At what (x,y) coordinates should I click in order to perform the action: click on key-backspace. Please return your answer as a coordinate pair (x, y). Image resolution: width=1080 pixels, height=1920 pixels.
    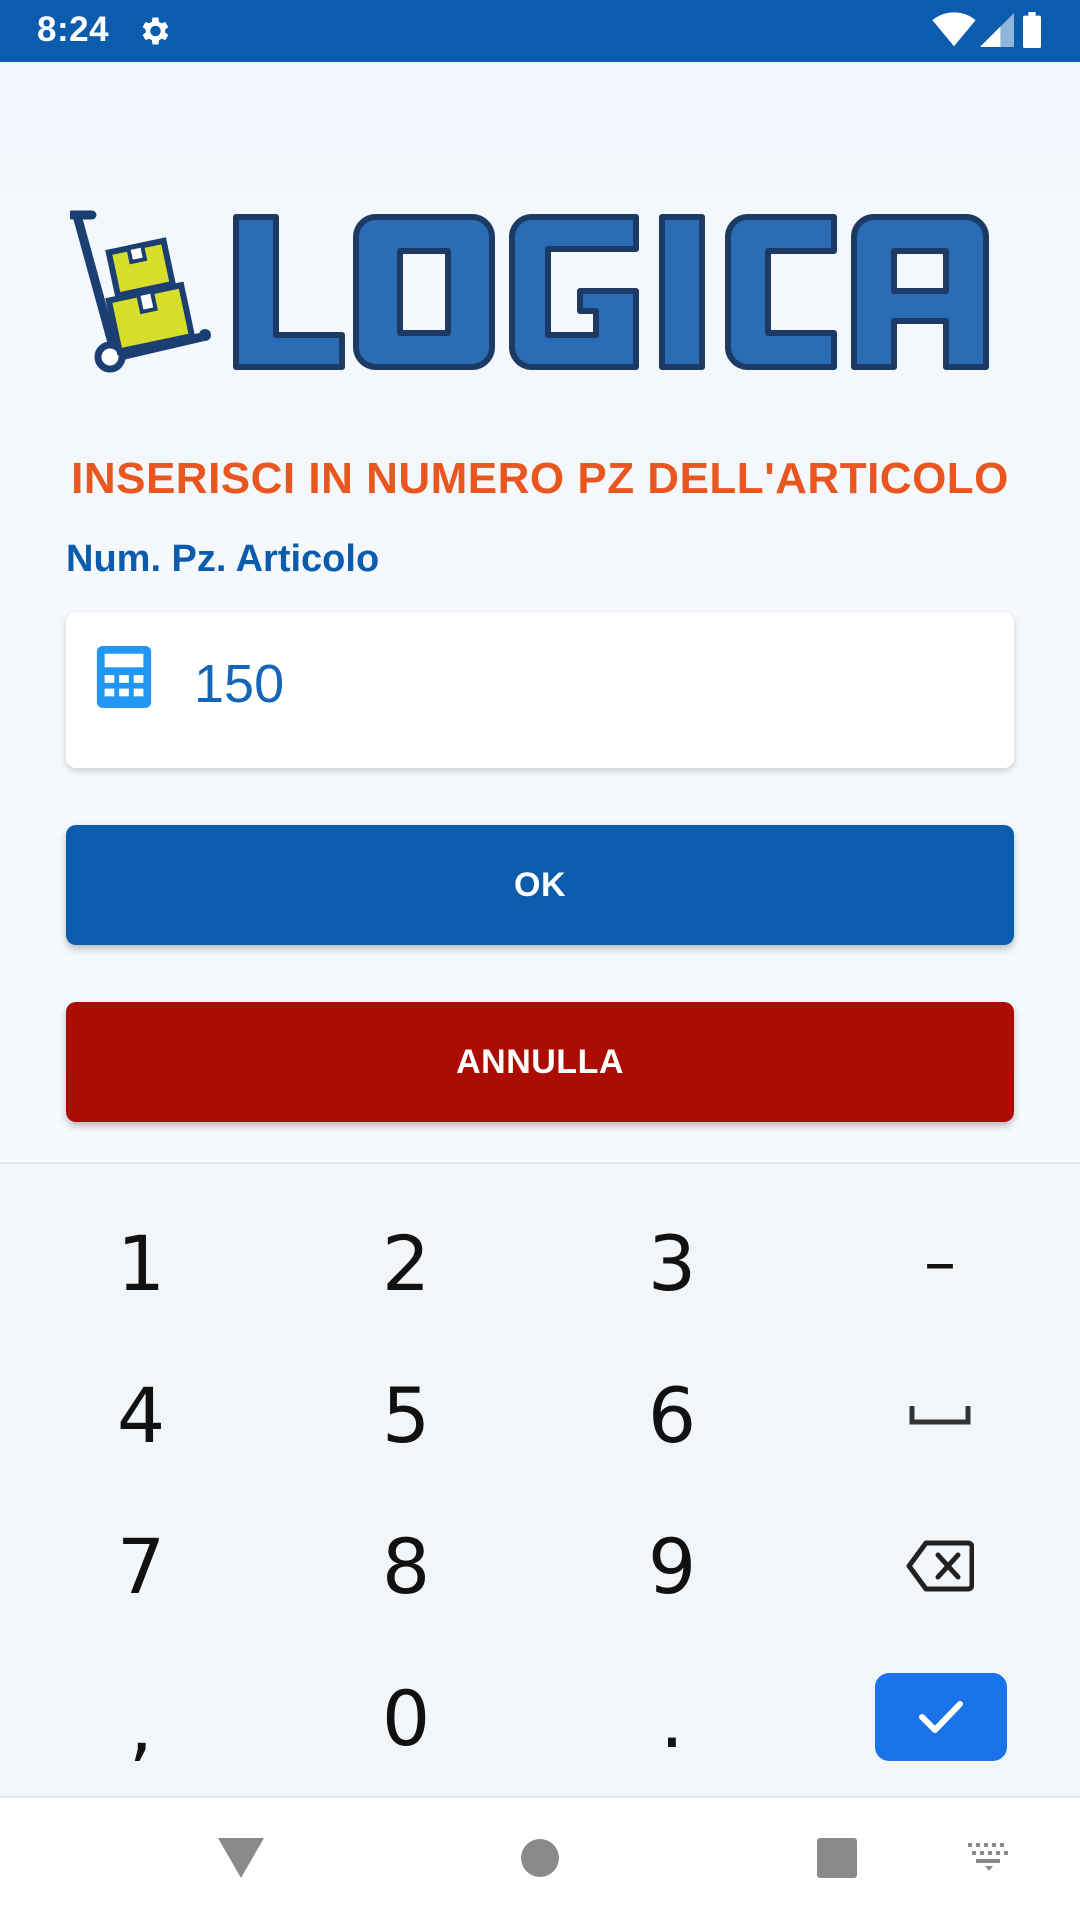
    Looking at the image, I should click on (940, 1566).